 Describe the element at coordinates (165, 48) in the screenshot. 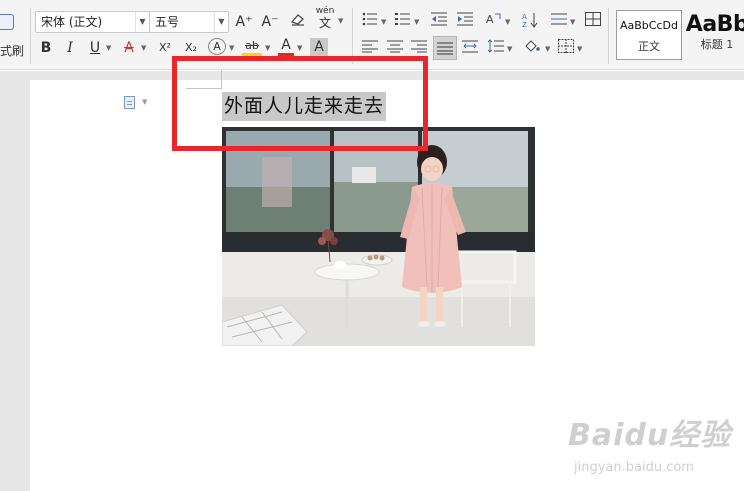

I see `superscript-button: X²` at that location.